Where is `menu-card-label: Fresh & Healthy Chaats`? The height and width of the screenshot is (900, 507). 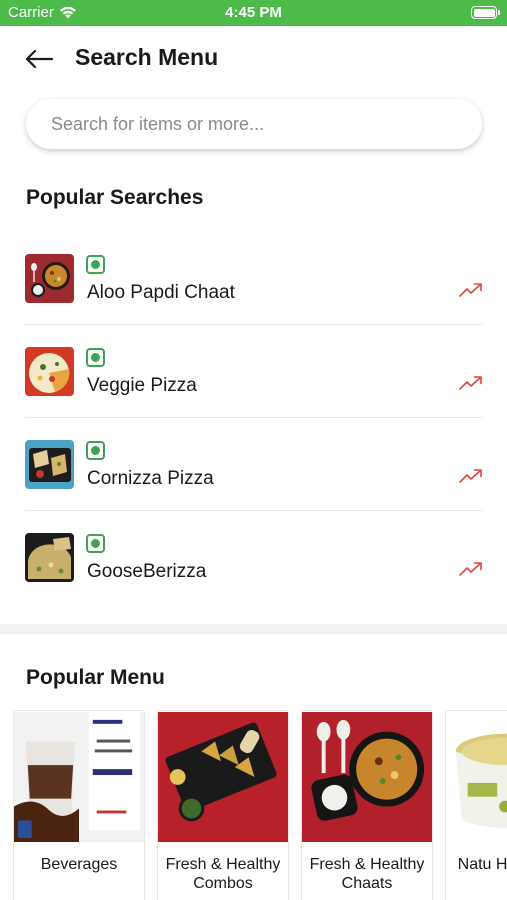 menu-card-label: Fresh & Healthy Chaats is located at coordinates (367, 874).